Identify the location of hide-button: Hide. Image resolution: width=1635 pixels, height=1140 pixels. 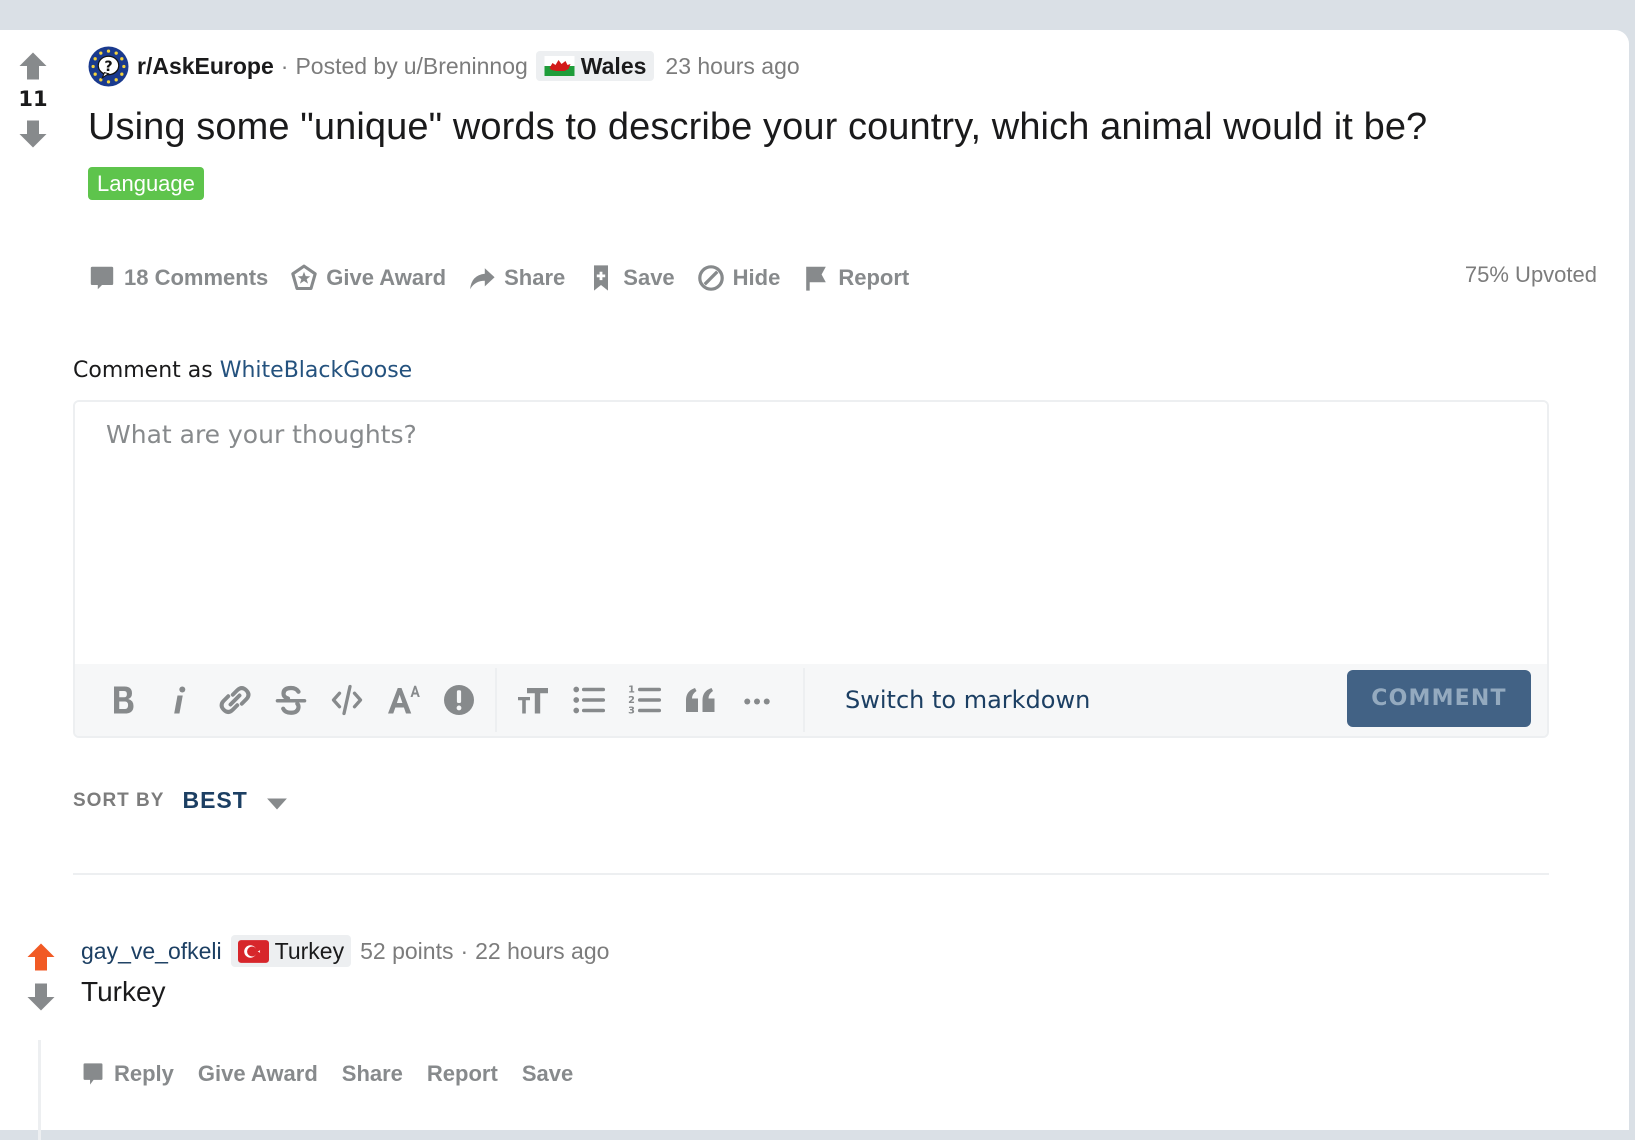
(739, 278).